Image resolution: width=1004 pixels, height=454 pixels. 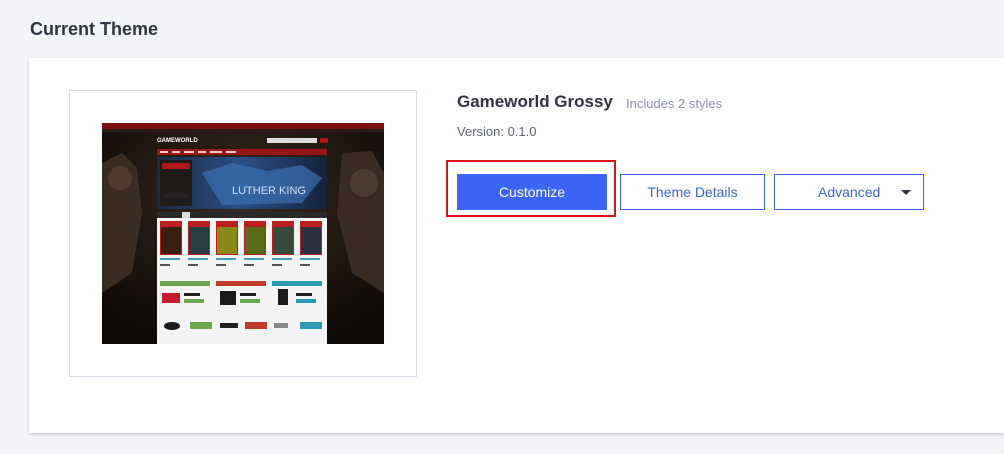 I want to click on theme-name: Gameworld Grossy, so click(x=535, y=101).